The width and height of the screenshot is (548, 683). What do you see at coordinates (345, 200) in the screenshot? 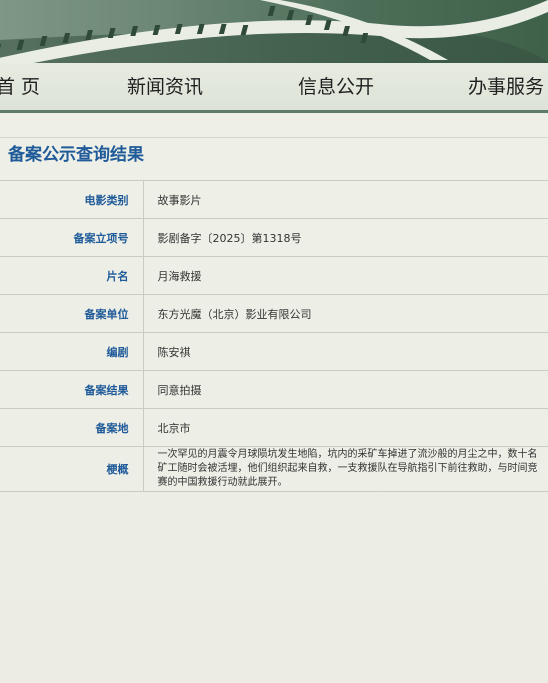
I see `field-value-film-category: 故事影片` at bounding box center [345, 200].